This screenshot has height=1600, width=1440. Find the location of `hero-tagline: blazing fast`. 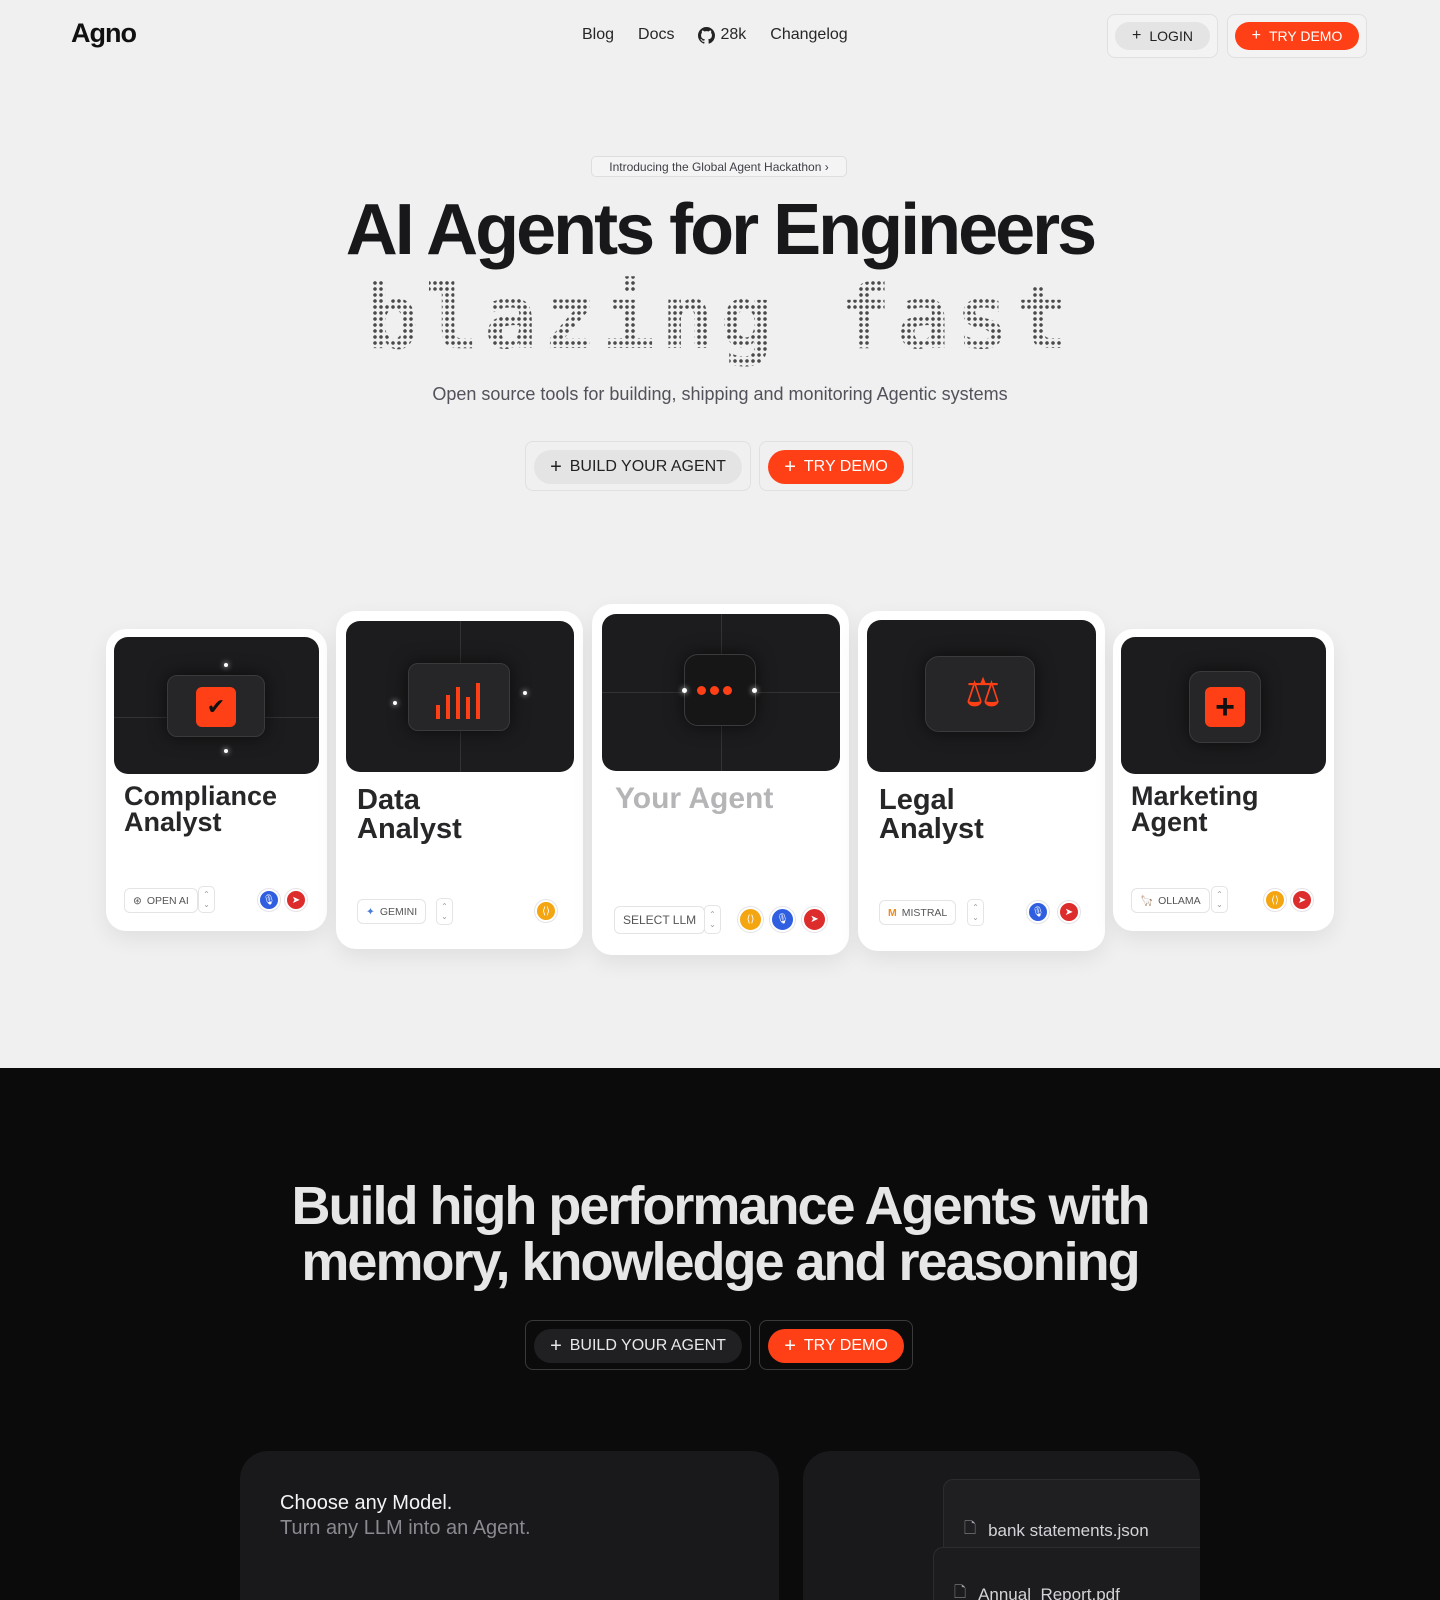

hero-tagline: blazing fast is located at coordinates (720, 318).